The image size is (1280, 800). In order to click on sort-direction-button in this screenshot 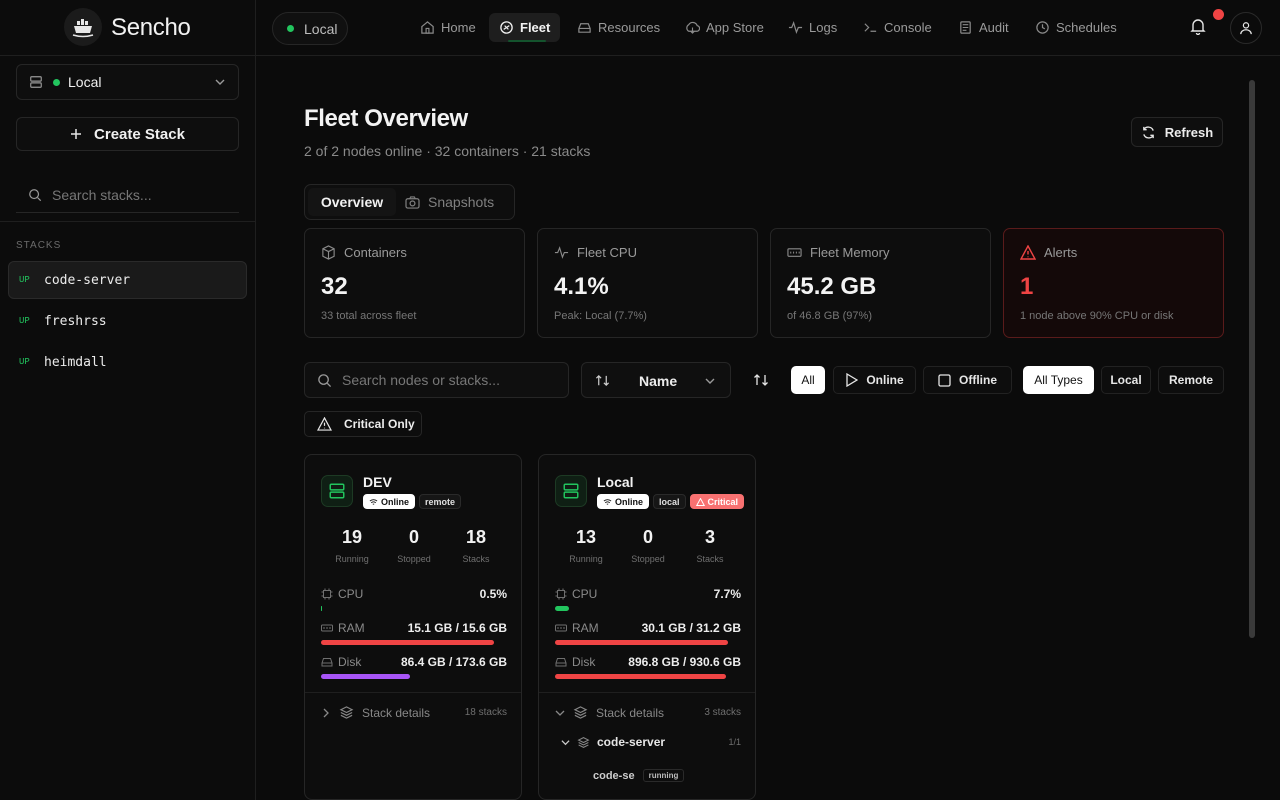, I will do `click(761, 380)`.